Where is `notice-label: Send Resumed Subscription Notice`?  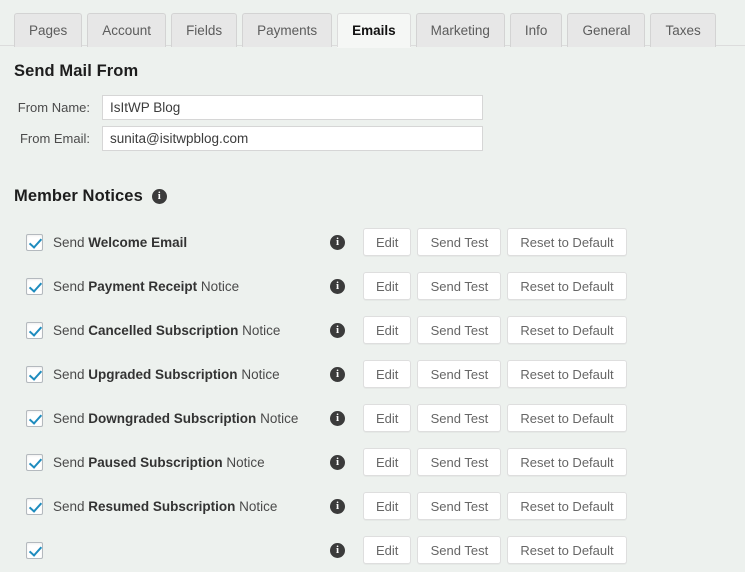 notice-label: Send Resumed Subscription Notice is located at coordinates (165, 506).